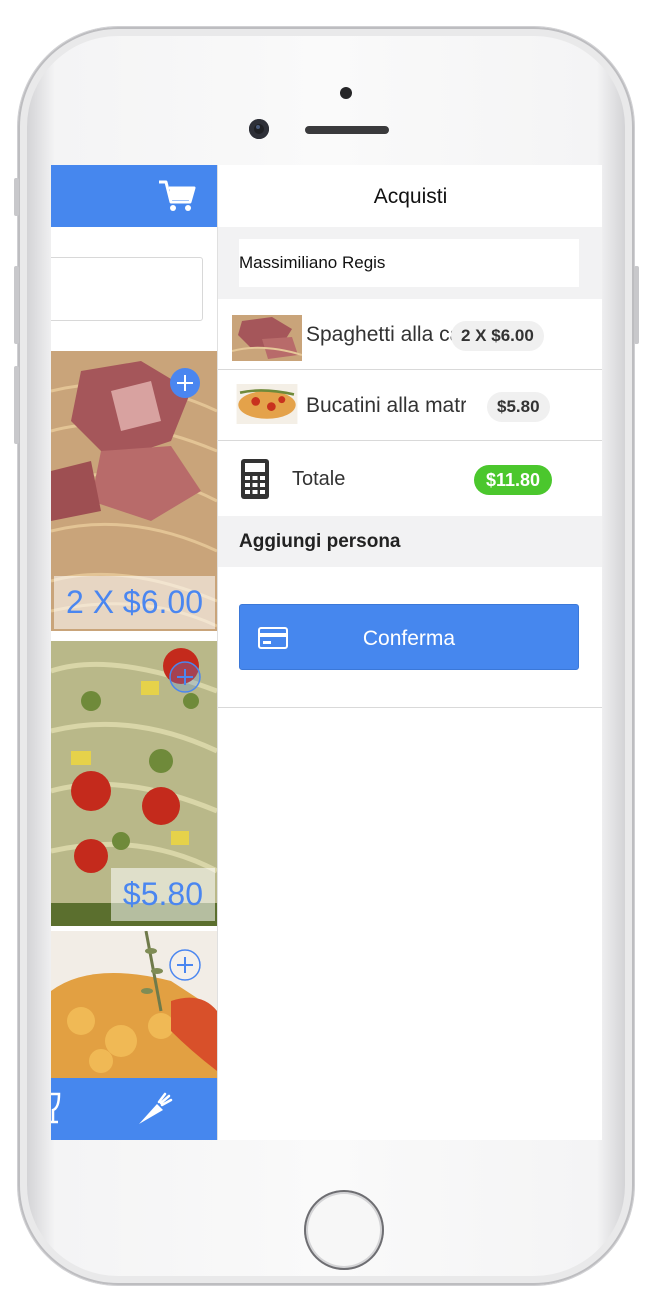 The image size is (653, 1312). I want to click on mute-switch, so click(16, 197).